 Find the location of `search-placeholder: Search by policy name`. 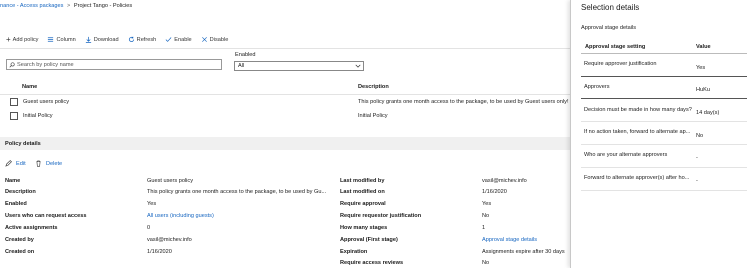

search-placeholder: Search by policy name is located at coordinates (45, 64).